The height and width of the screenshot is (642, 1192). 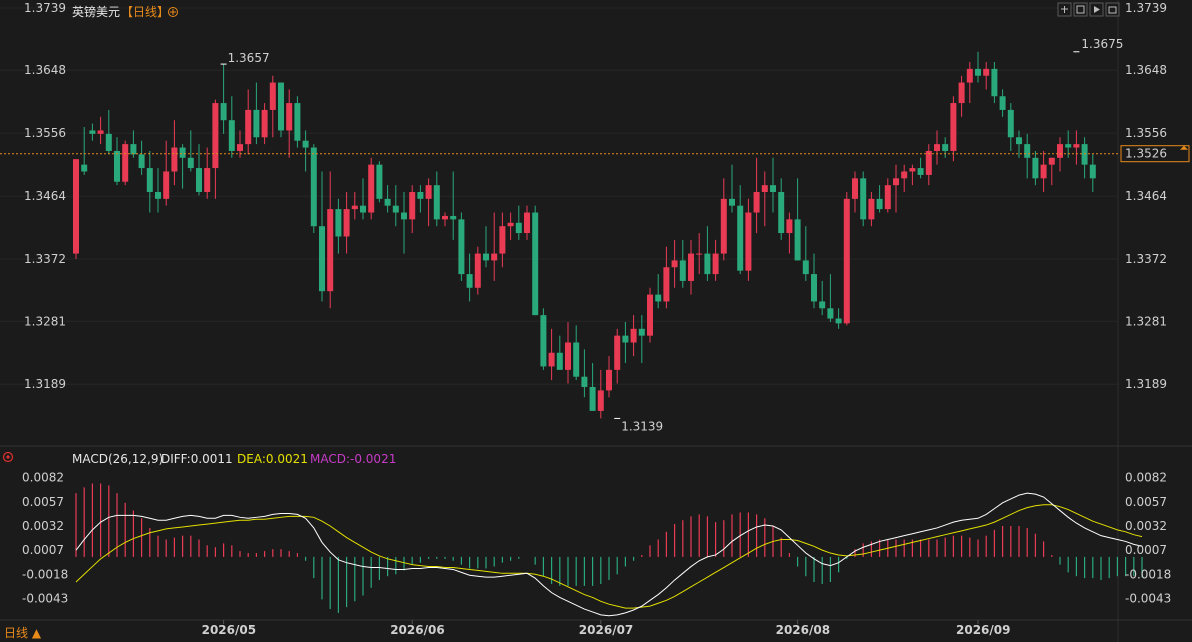 What do you see at coordinates (45, 196) in the screenshot?
I see `y-tick-label-left: 1.3464` at bounding box center [45, 196].